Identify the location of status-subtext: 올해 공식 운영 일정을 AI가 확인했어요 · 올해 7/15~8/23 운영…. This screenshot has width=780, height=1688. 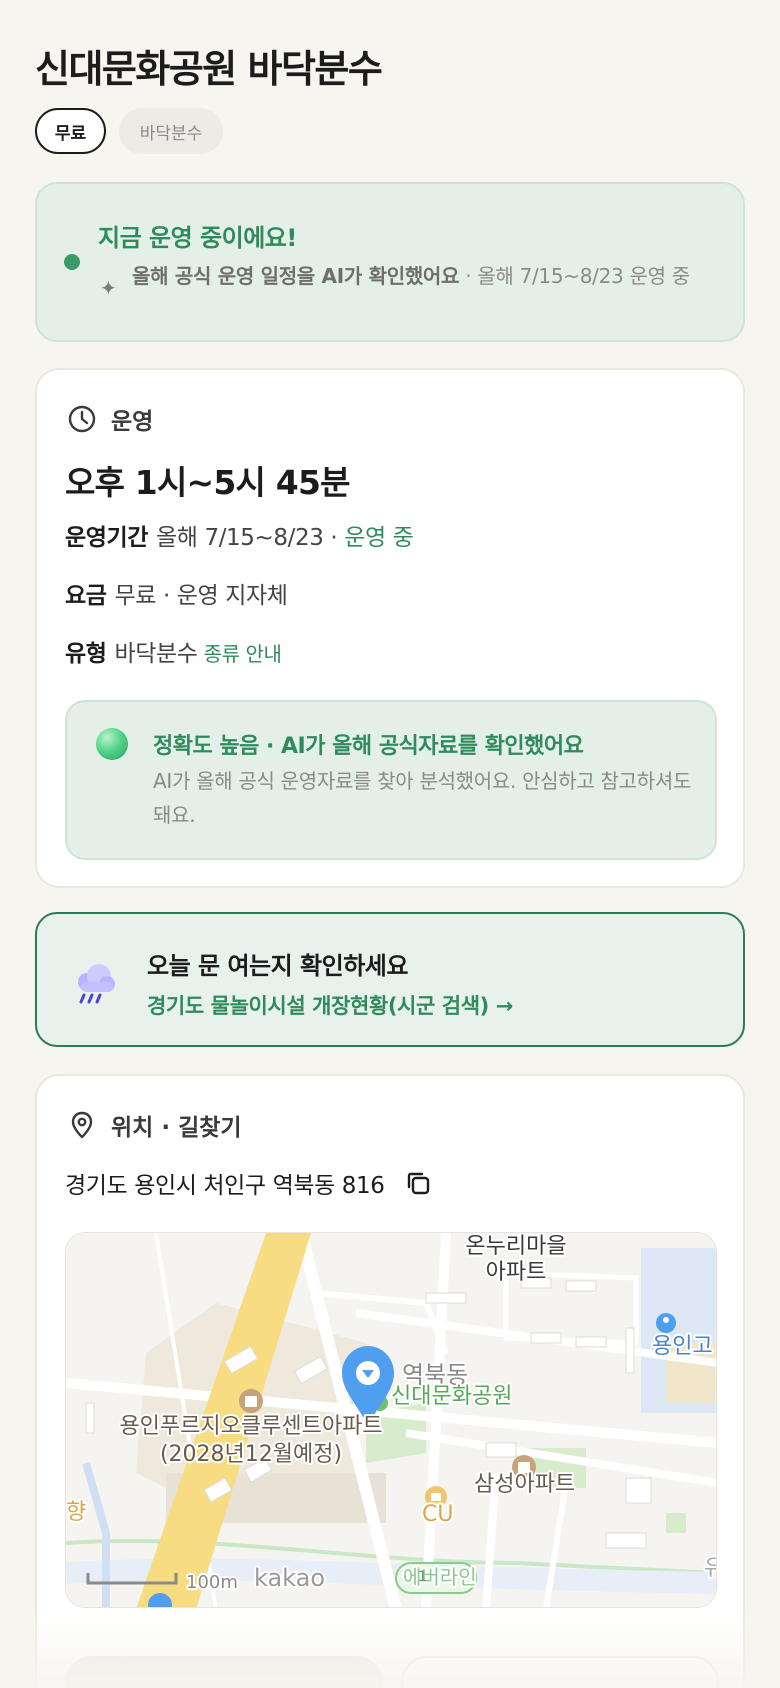
(427, 276).